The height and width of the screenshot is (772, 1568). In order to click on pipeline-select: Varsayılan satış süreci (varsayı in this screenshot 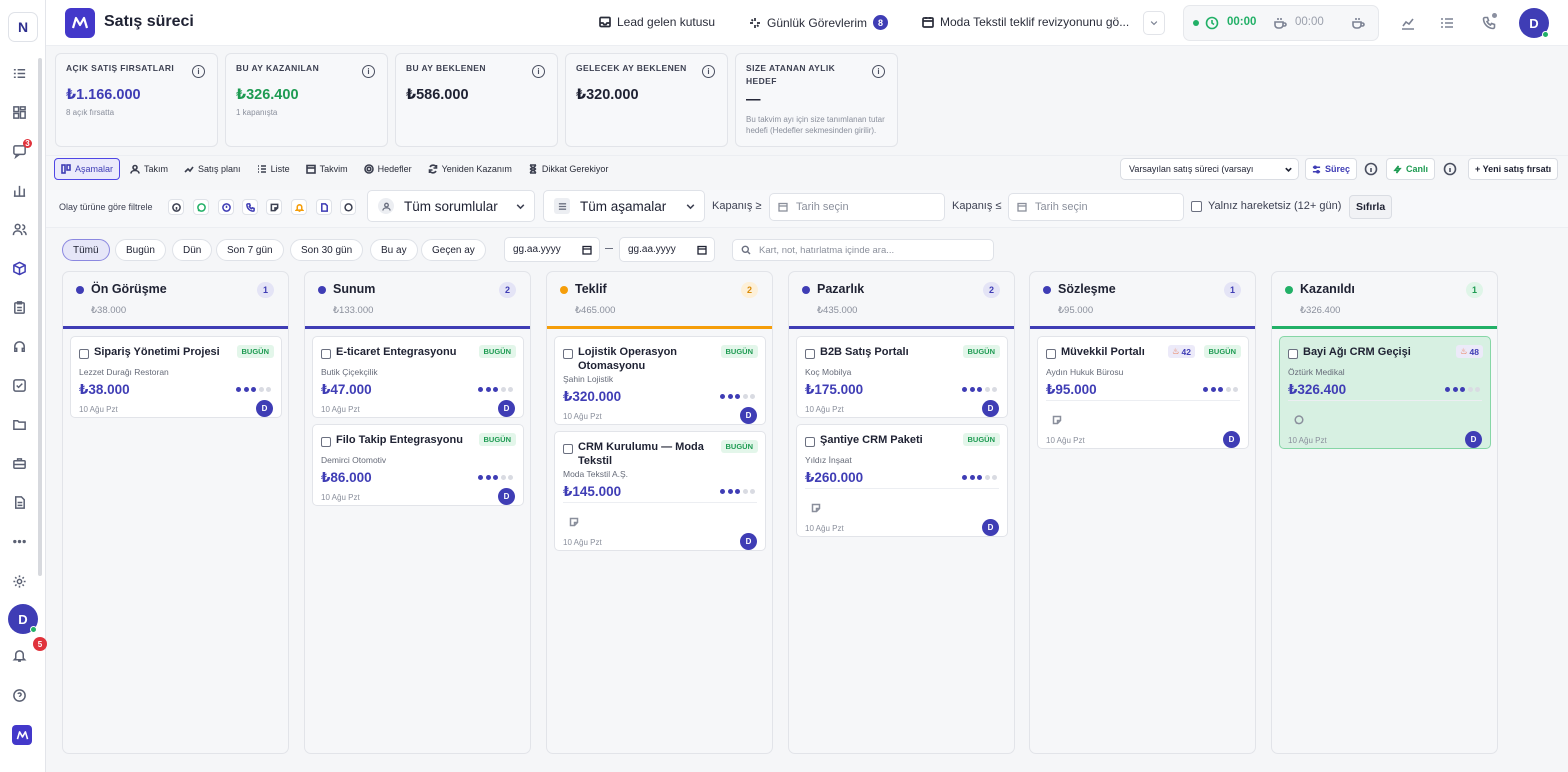, I will do `click(1209, 169)`.